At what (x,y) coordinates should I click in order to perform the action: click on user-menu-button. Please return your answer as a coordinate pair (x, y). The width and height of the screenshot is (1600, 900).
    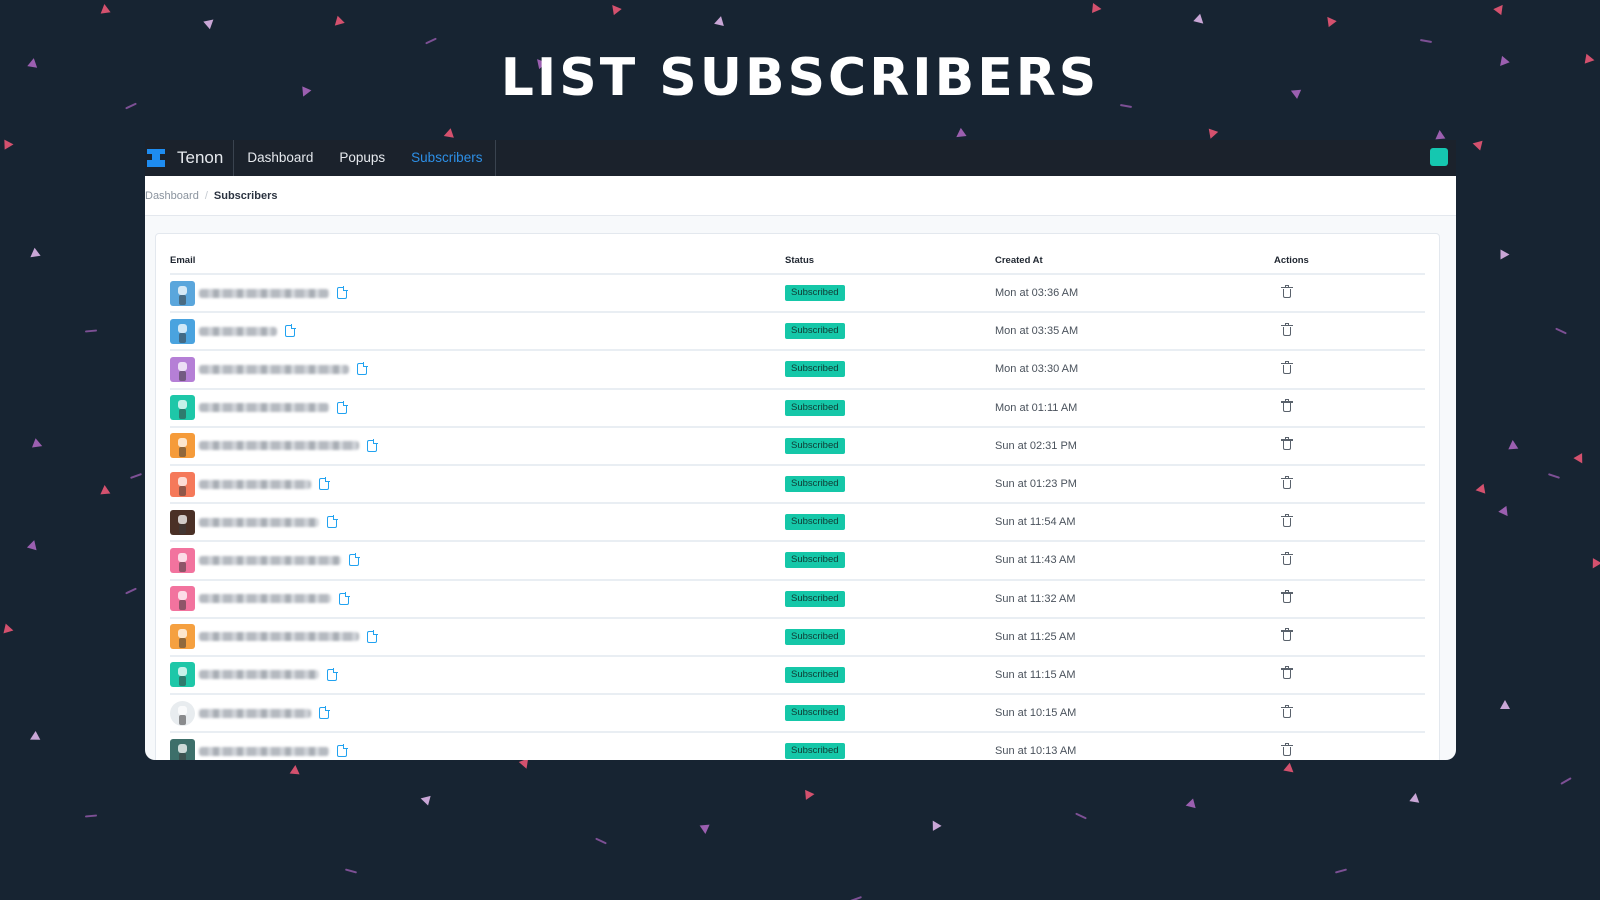
    Looking at the image, I should click on (1439, 157).